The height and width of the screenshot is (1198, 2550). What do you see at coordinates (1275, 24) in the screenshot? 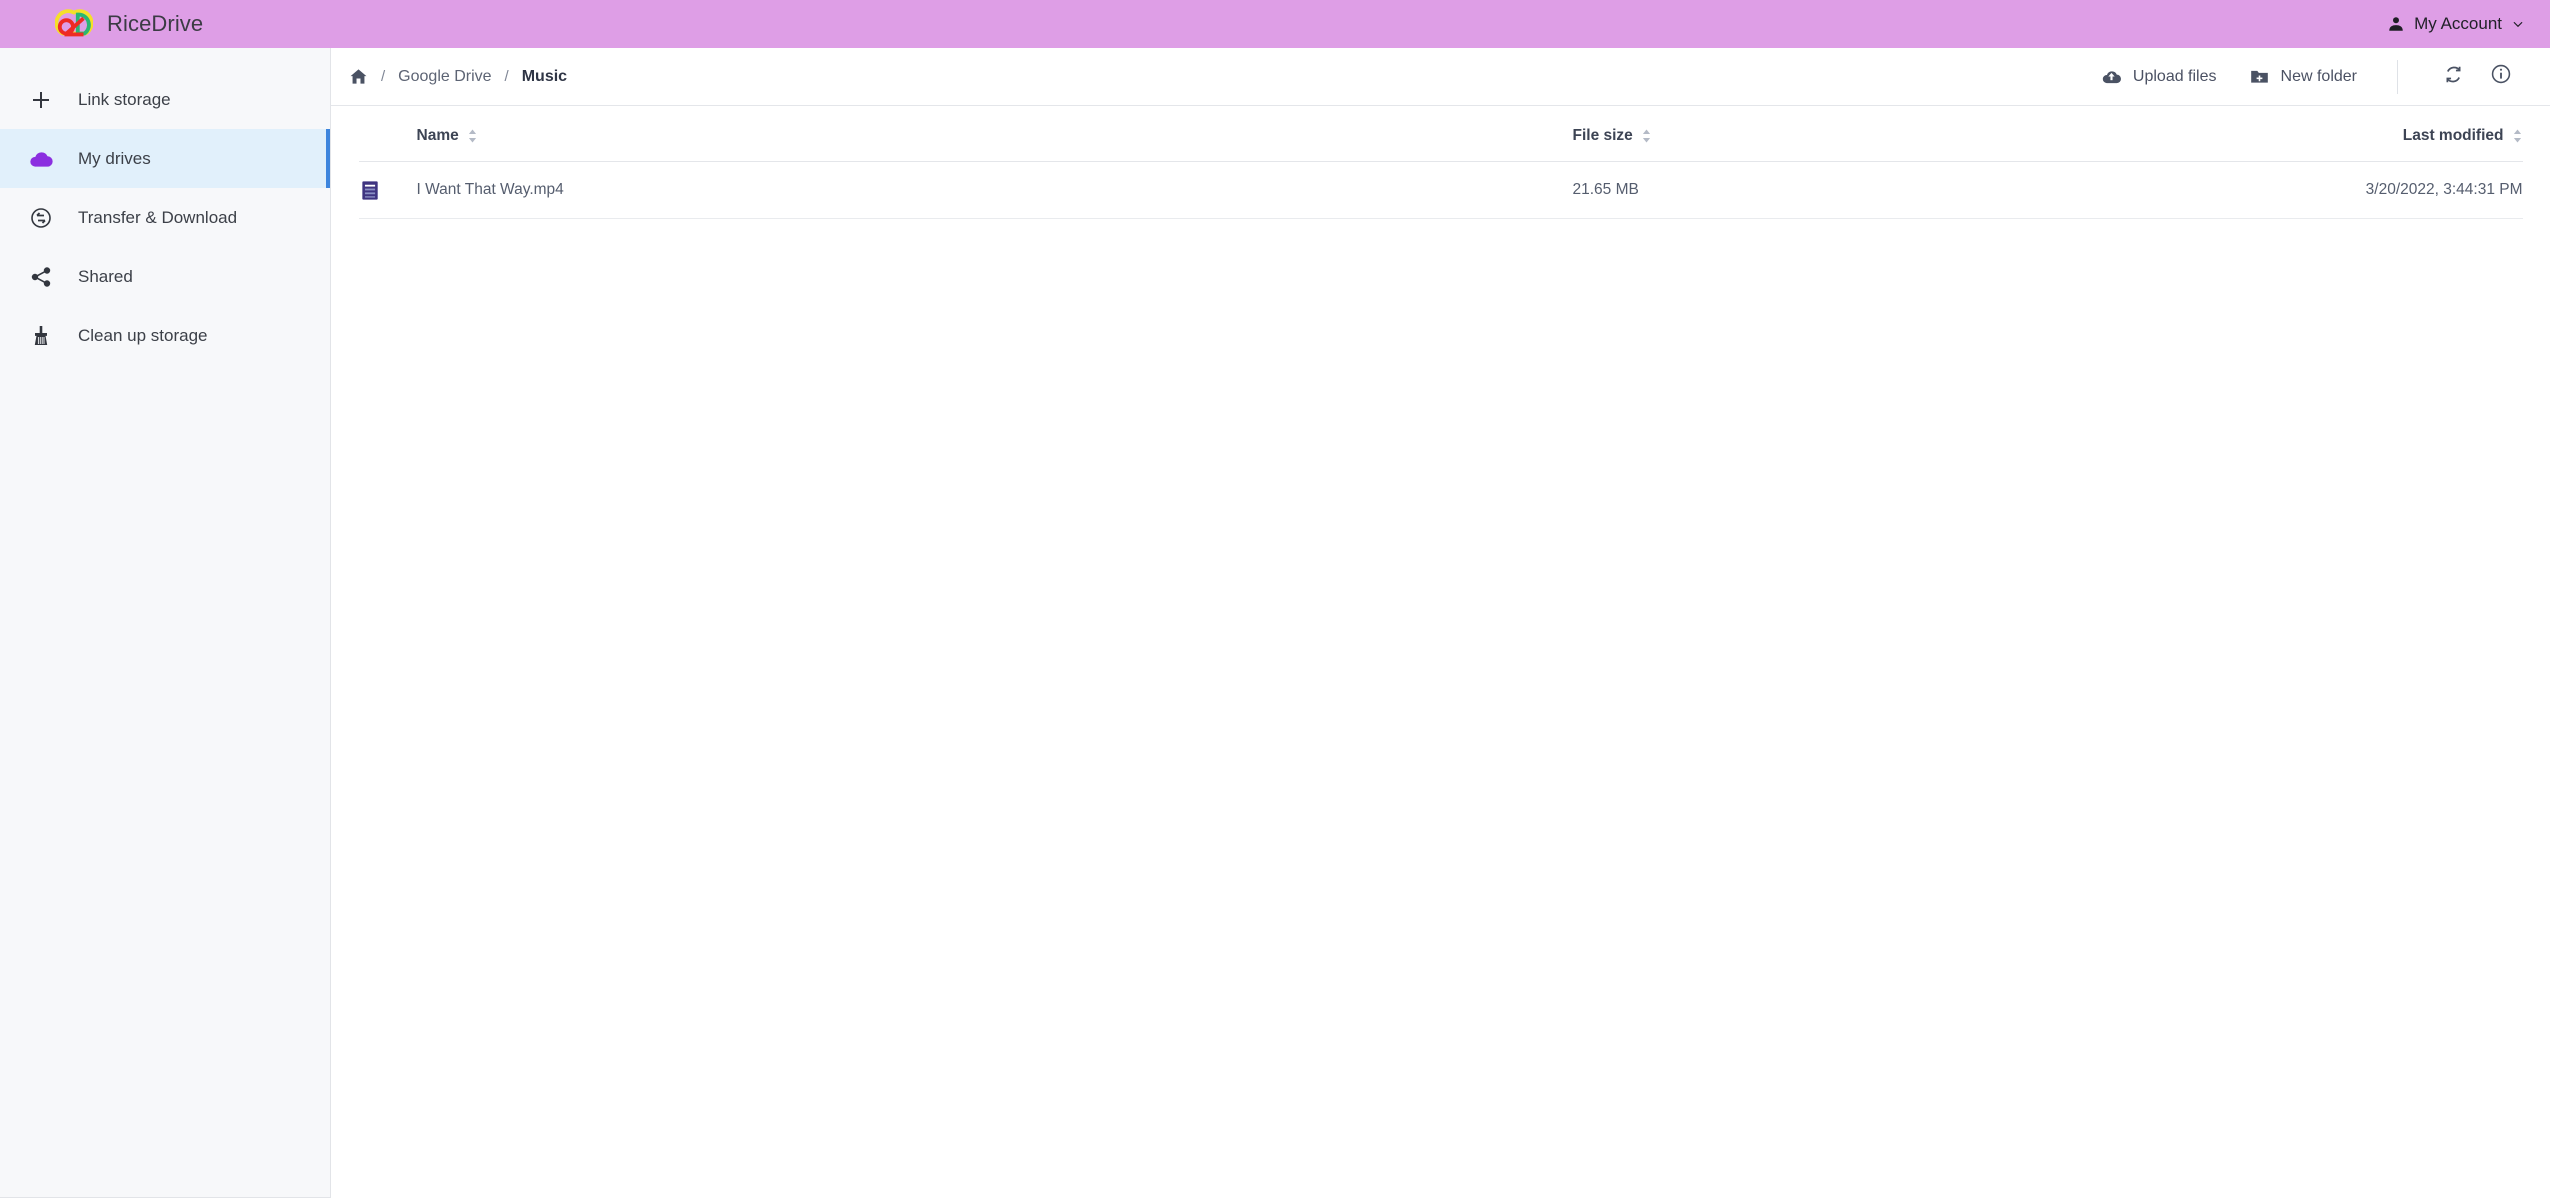
I see `app-header: RiceDrive My Account` at bounding box center [1275, 24].